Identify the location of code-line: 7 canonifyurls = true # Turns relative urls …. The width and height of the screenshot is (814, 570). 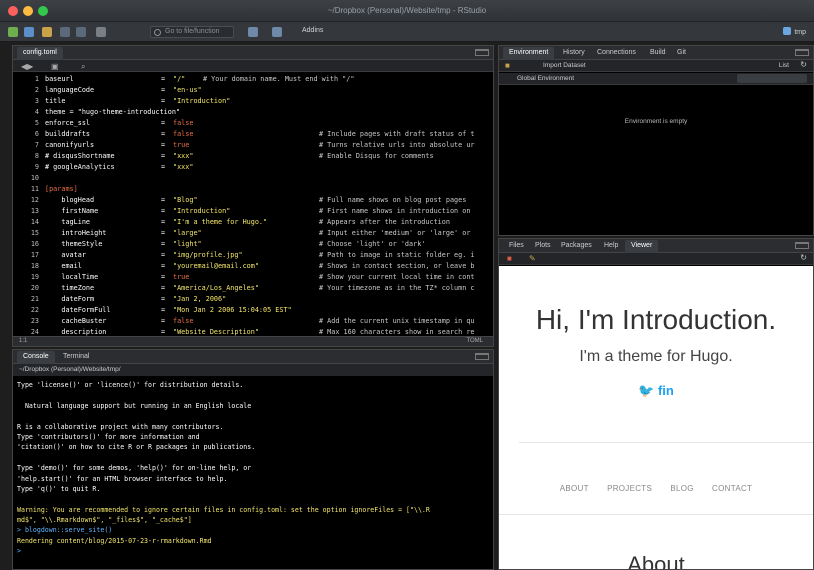
(253, 145).